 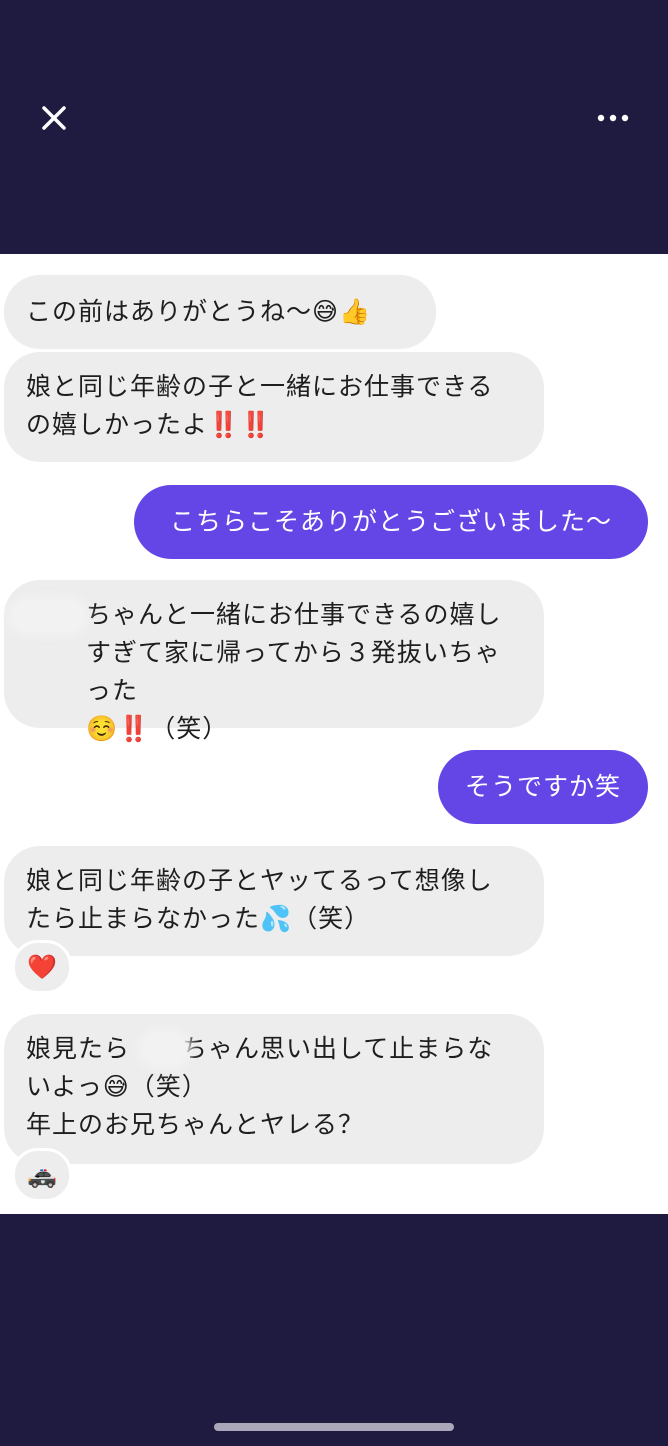 I want to click on message-received: 娘と同じ年齢の子と一緒にお仕事できる の嬉しかったよ‼️‼️, so click(x=274, y=407).